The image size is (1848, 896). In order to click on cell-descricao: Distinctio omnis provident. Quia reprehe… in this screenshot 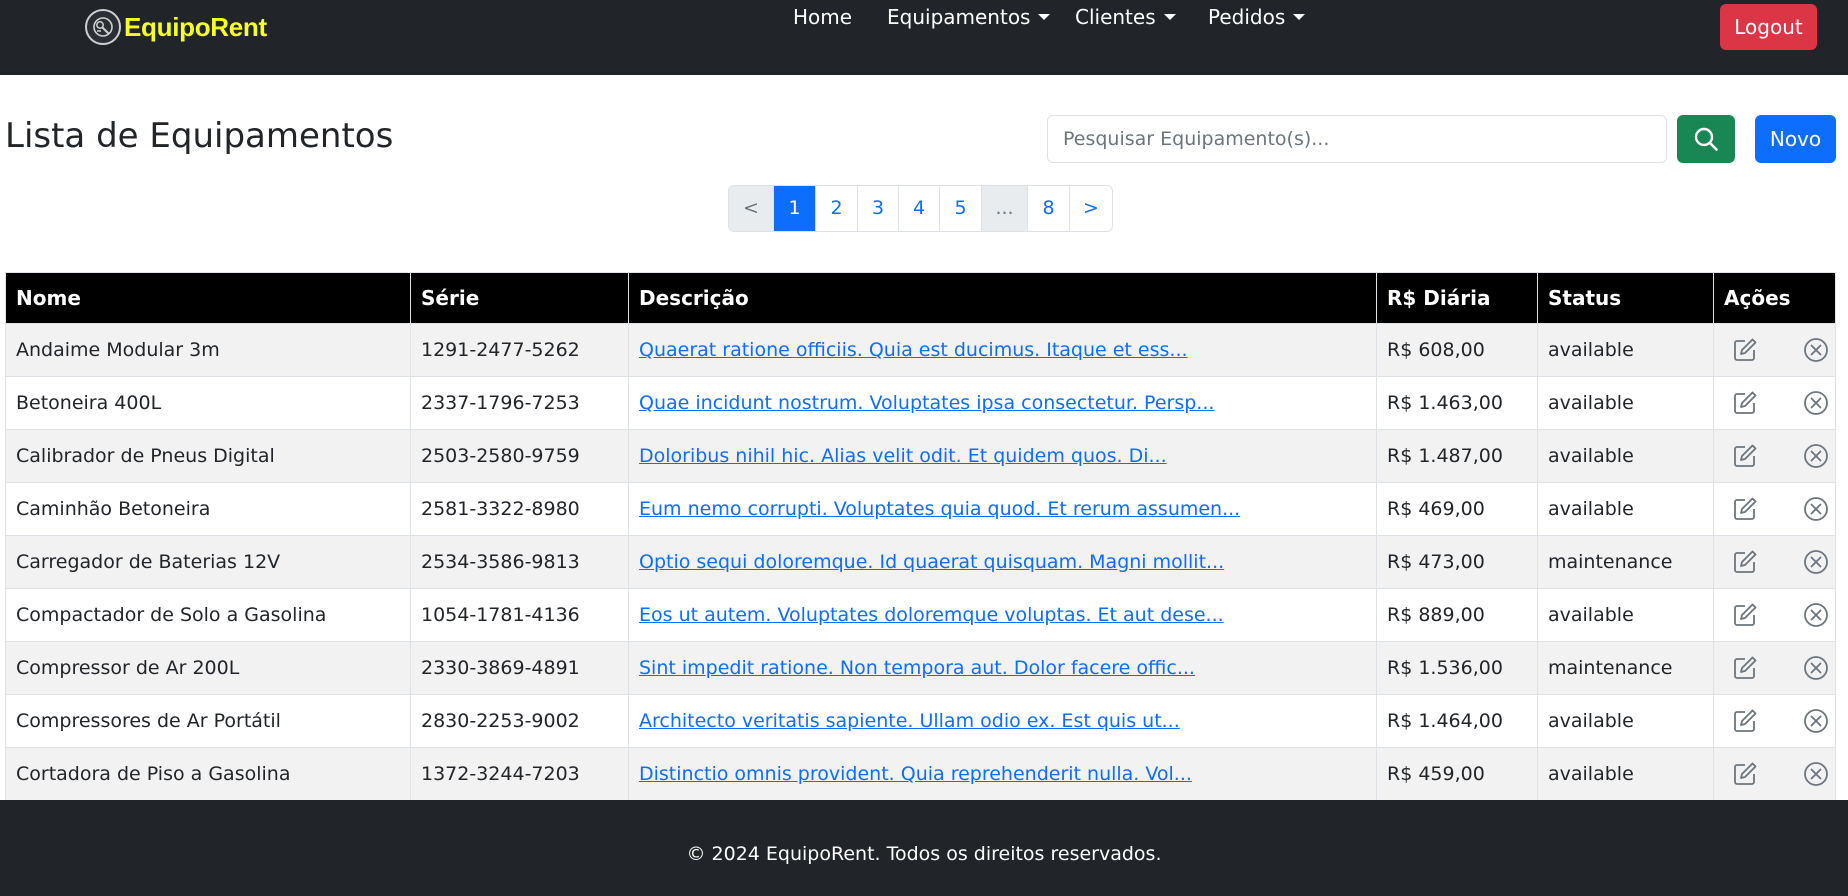, I will do `click(1002, 774)`.